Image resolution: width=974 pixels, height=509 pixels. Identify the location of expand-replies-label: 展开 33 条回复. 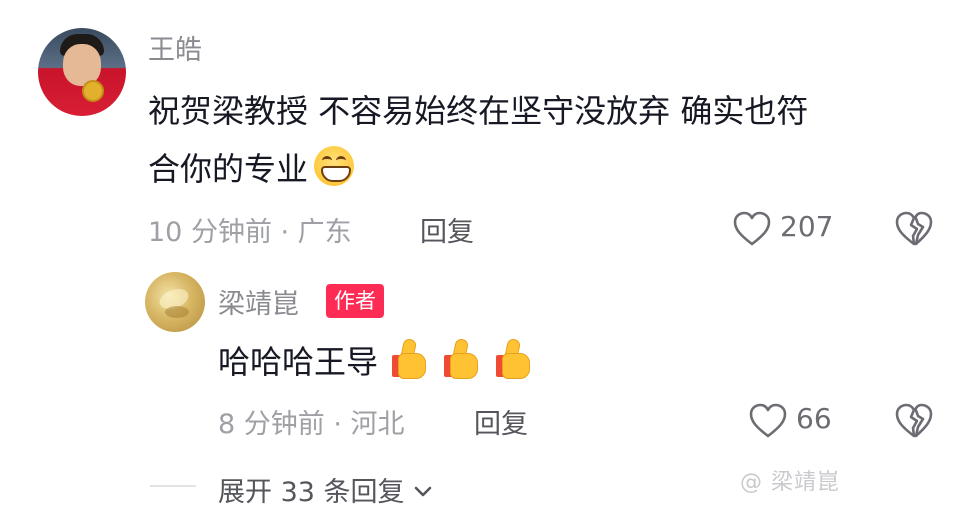
(311, 492).